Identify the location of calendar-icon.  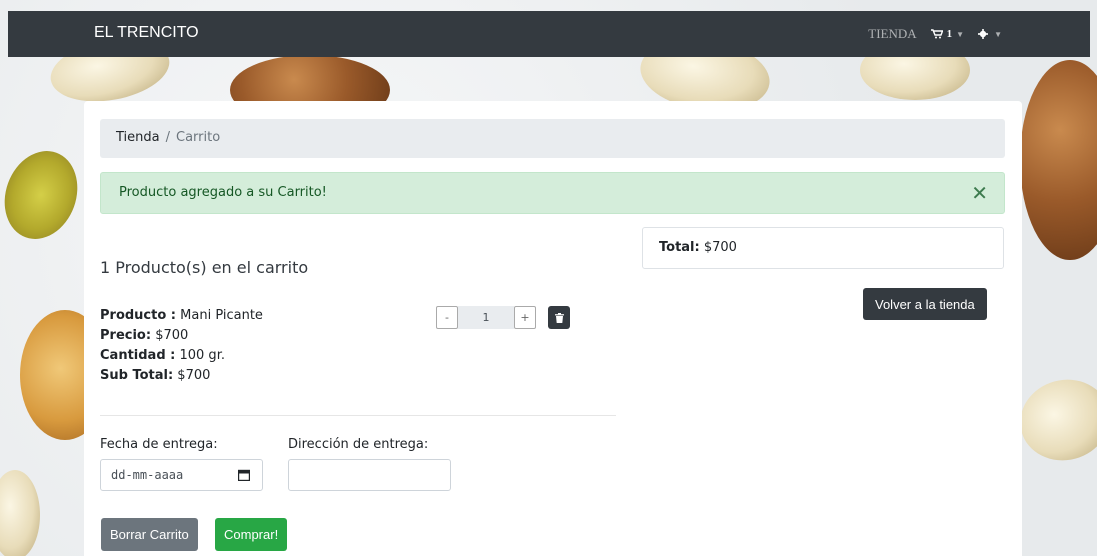
(244, 475).